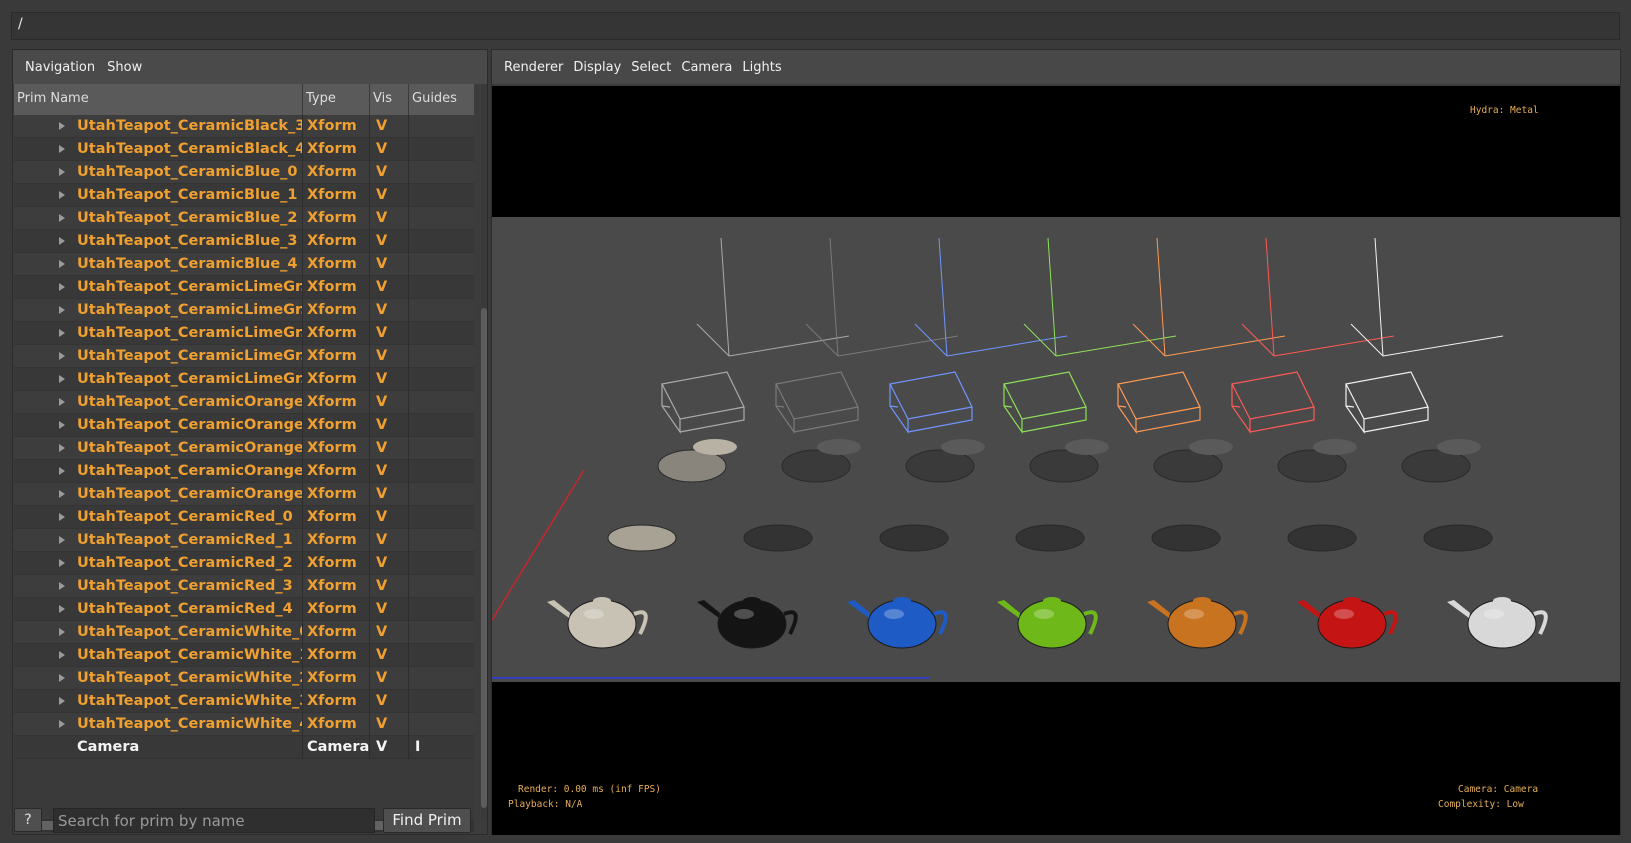 This screenshot has height=843, width=1631. I want to click on table-row: UtahTeapot_CeramicRed_0 Xform V, so click(244, 517).